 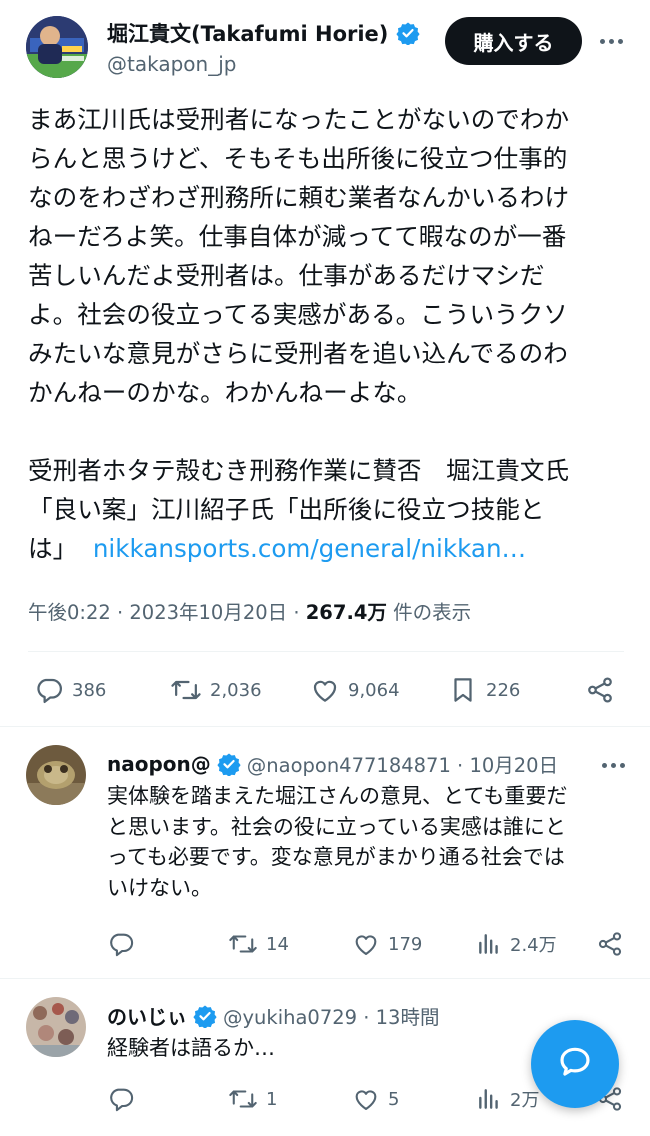 What do you see at coordinates (297, 236) in the screenshot?
I see `tweet-text-line: ねーだろよ笑。仕事自体が減ってて暇なのが一番` at bounding box center [297, 236].